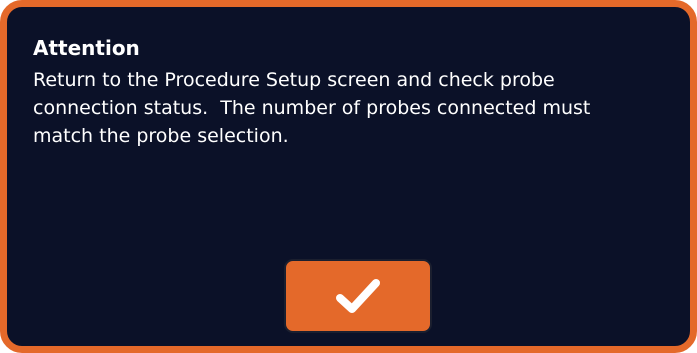 This screenshot has width=697, height=353. I want to click on dialog-title: Attention, so click(86, 48).